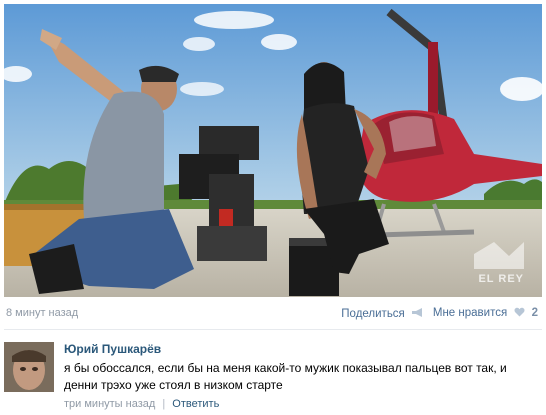  Describe the element at coordinates (519, 313) in the screenshot. I see `heart-icon` at that location.